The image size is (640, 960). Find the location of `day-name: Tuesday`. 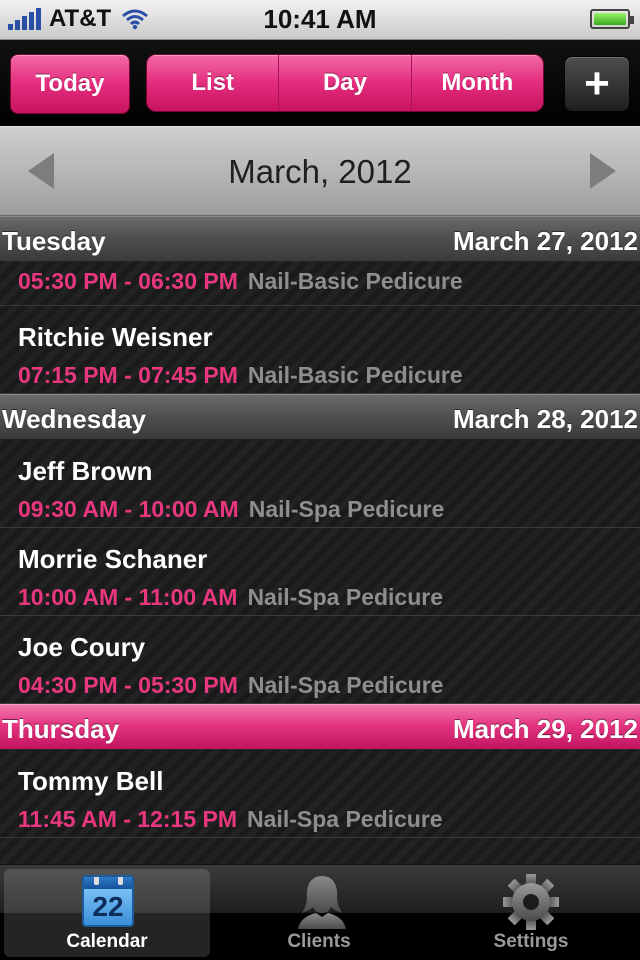

day-name: Tuesday is located at coordinates (54, 241).